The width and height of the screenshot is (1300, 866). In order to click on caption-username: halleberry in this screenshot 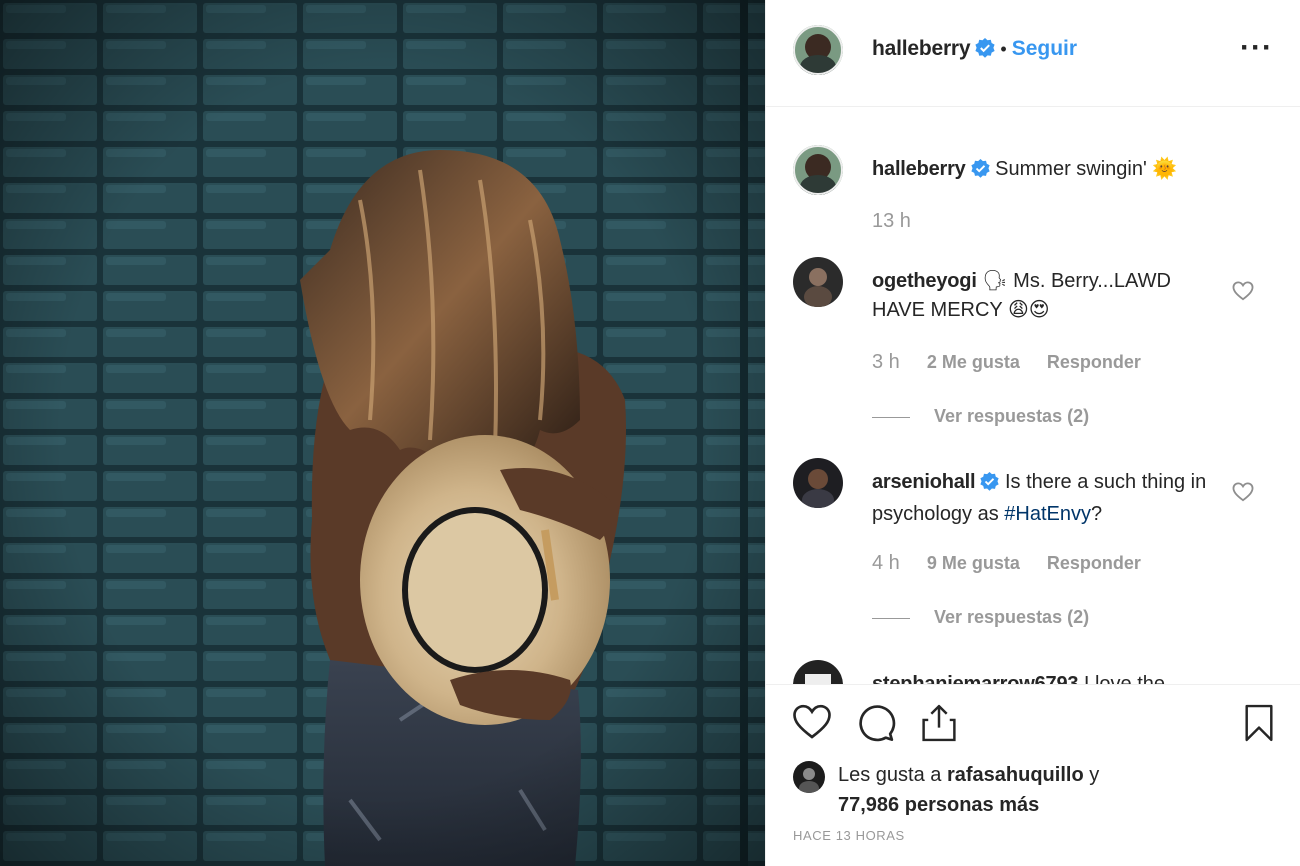, I will do `click(919, 169)`.